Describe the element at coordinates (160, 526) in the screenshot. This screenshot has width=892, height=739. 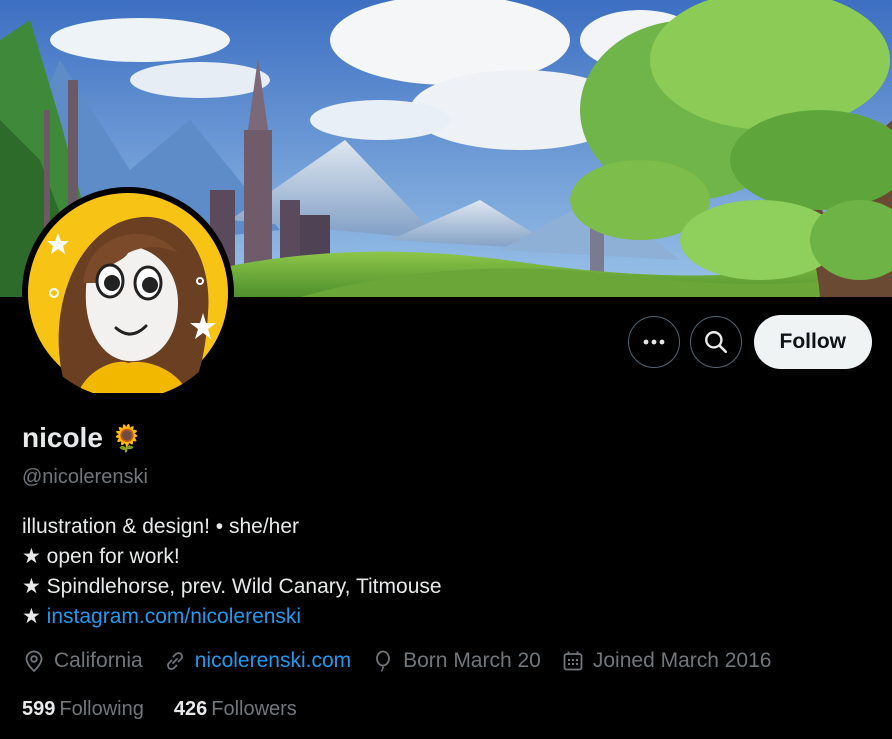
I see `bio-line: illustration & design! • she/her` at that location.